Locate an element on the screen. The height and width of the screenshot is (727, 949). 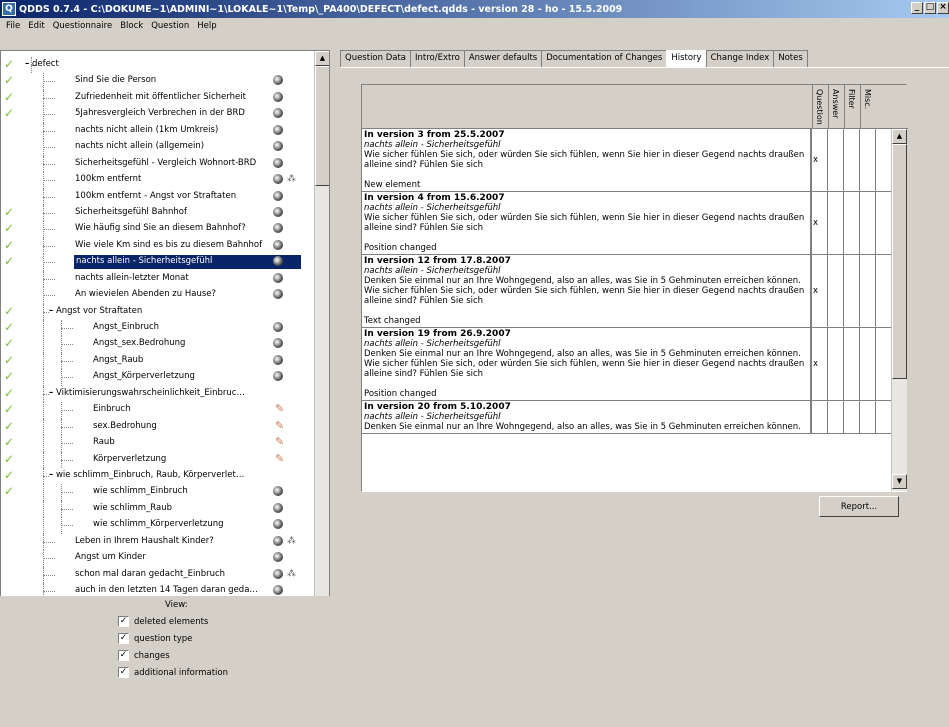
history-scrollbar: ▲ ▼ is located at coordinates (899, 310).